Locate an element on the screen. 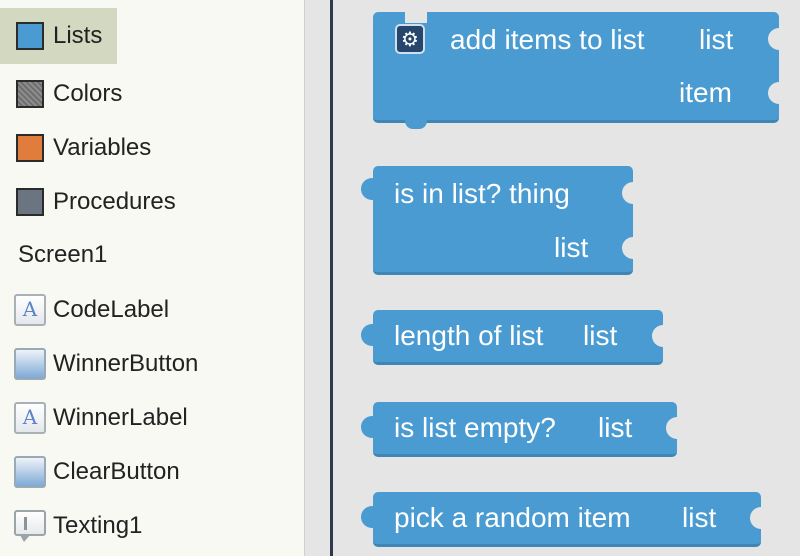 The width and height of the screenshot is (800, 556). thing-input-socket is located at coordinates (627, 193).